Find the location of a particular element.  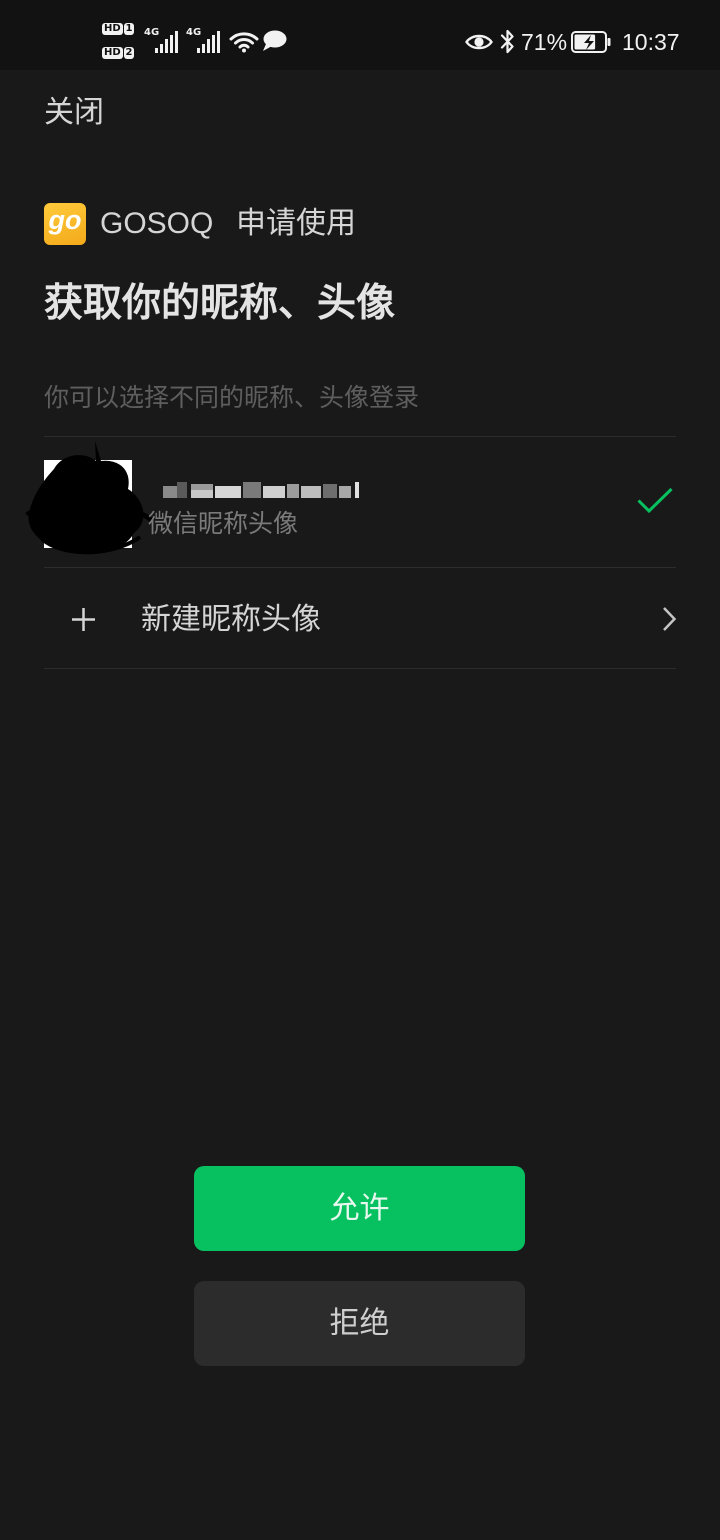

profile-option-wechat: 微信昵称头像 is located at coordinates (360, 502).